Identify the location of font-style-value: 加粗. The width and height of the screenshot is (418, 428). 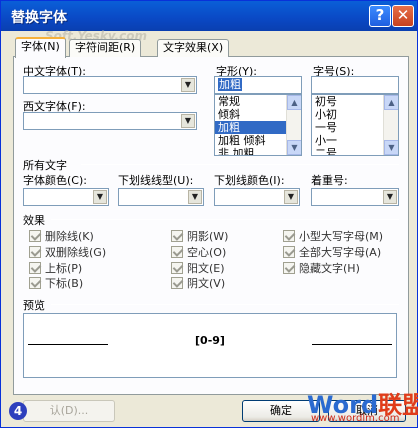
(230, 84).